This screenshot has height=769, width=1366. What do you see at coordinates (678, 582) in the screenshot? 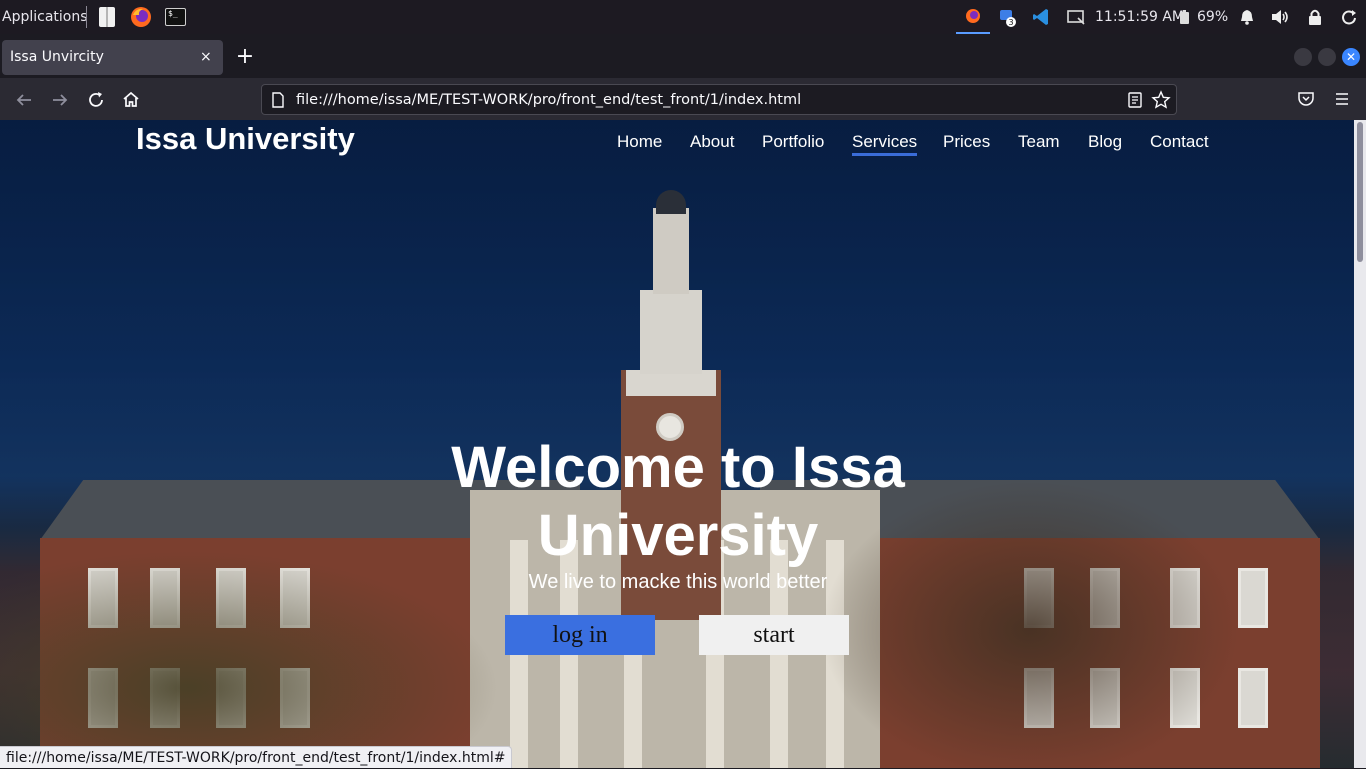
I see `hero-subtitle: We live to macke this world better` at bounding box center [678, 582].